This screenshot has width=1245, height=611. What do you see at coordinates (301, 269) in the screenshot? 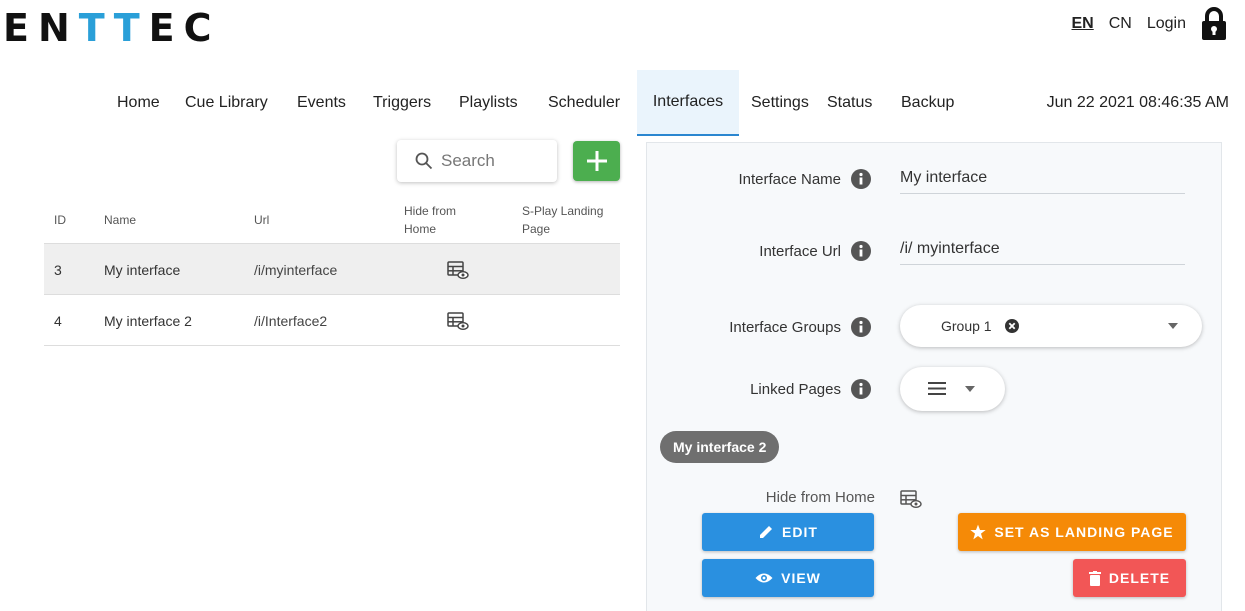
I see `url-slug: myinterface` at bounding box center [301, 269].